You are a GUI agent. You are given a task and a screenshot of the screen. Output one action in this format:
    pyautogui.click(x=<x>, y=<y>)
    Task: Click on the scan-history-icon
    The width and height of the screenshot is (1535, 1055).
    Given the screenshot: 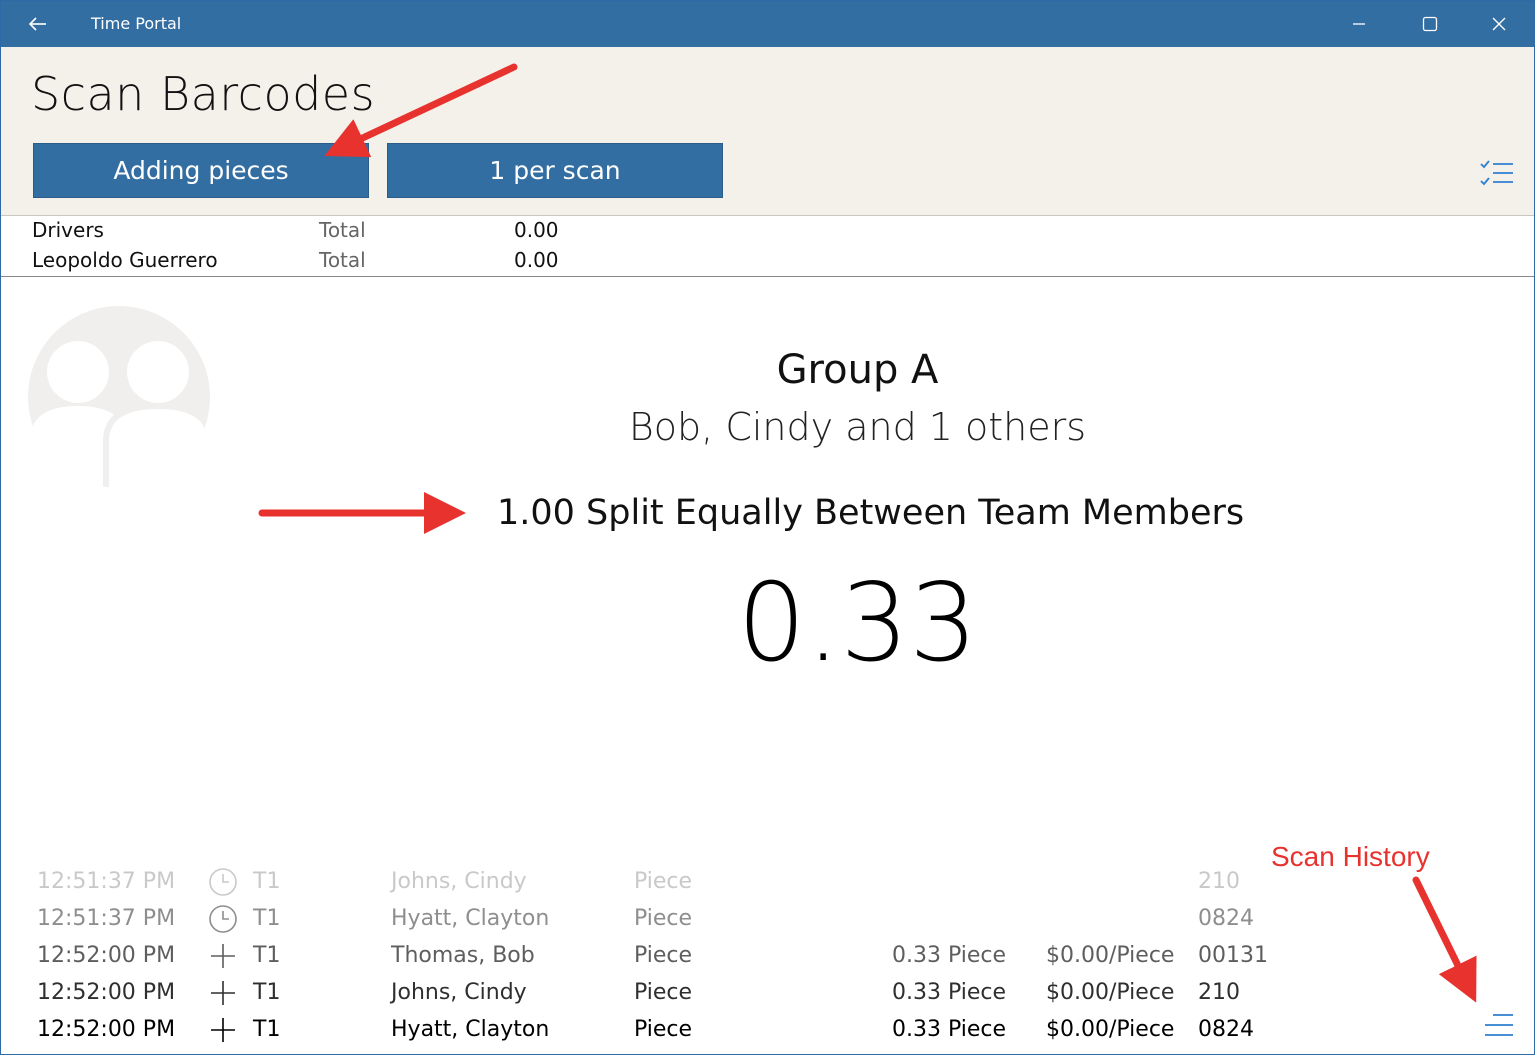 What is the action you would take?
    pyautogui.click(x=1499, y=1025)
    